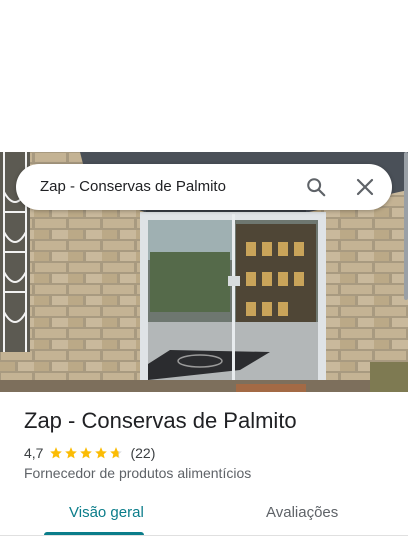 The image size is (408, 544). I want to click on place-category: Fornecedor de produtos alimentícios, so click(138, 473).